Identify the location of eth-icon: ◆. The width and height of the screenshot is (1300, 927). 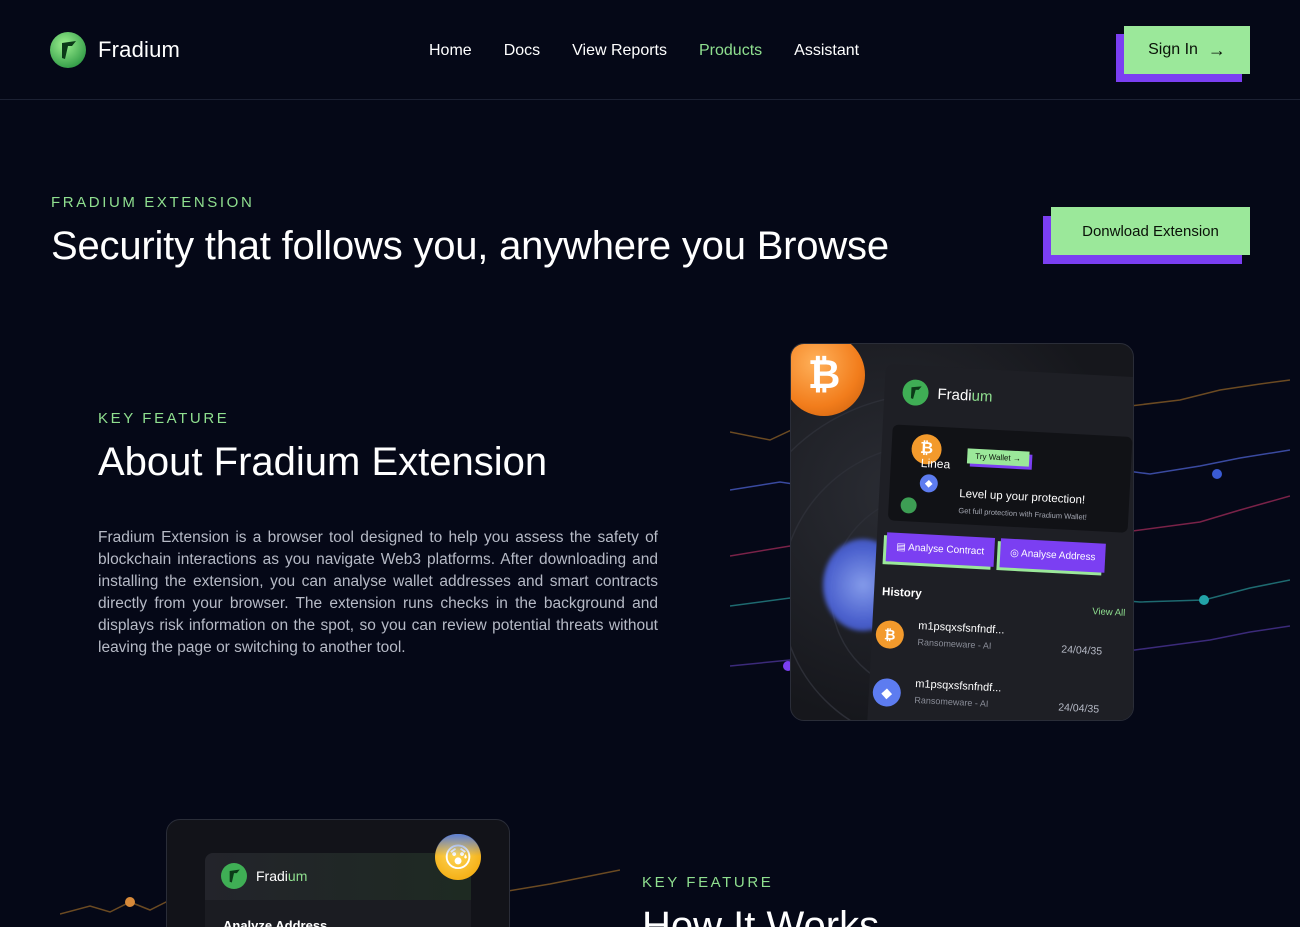
(887, 692).